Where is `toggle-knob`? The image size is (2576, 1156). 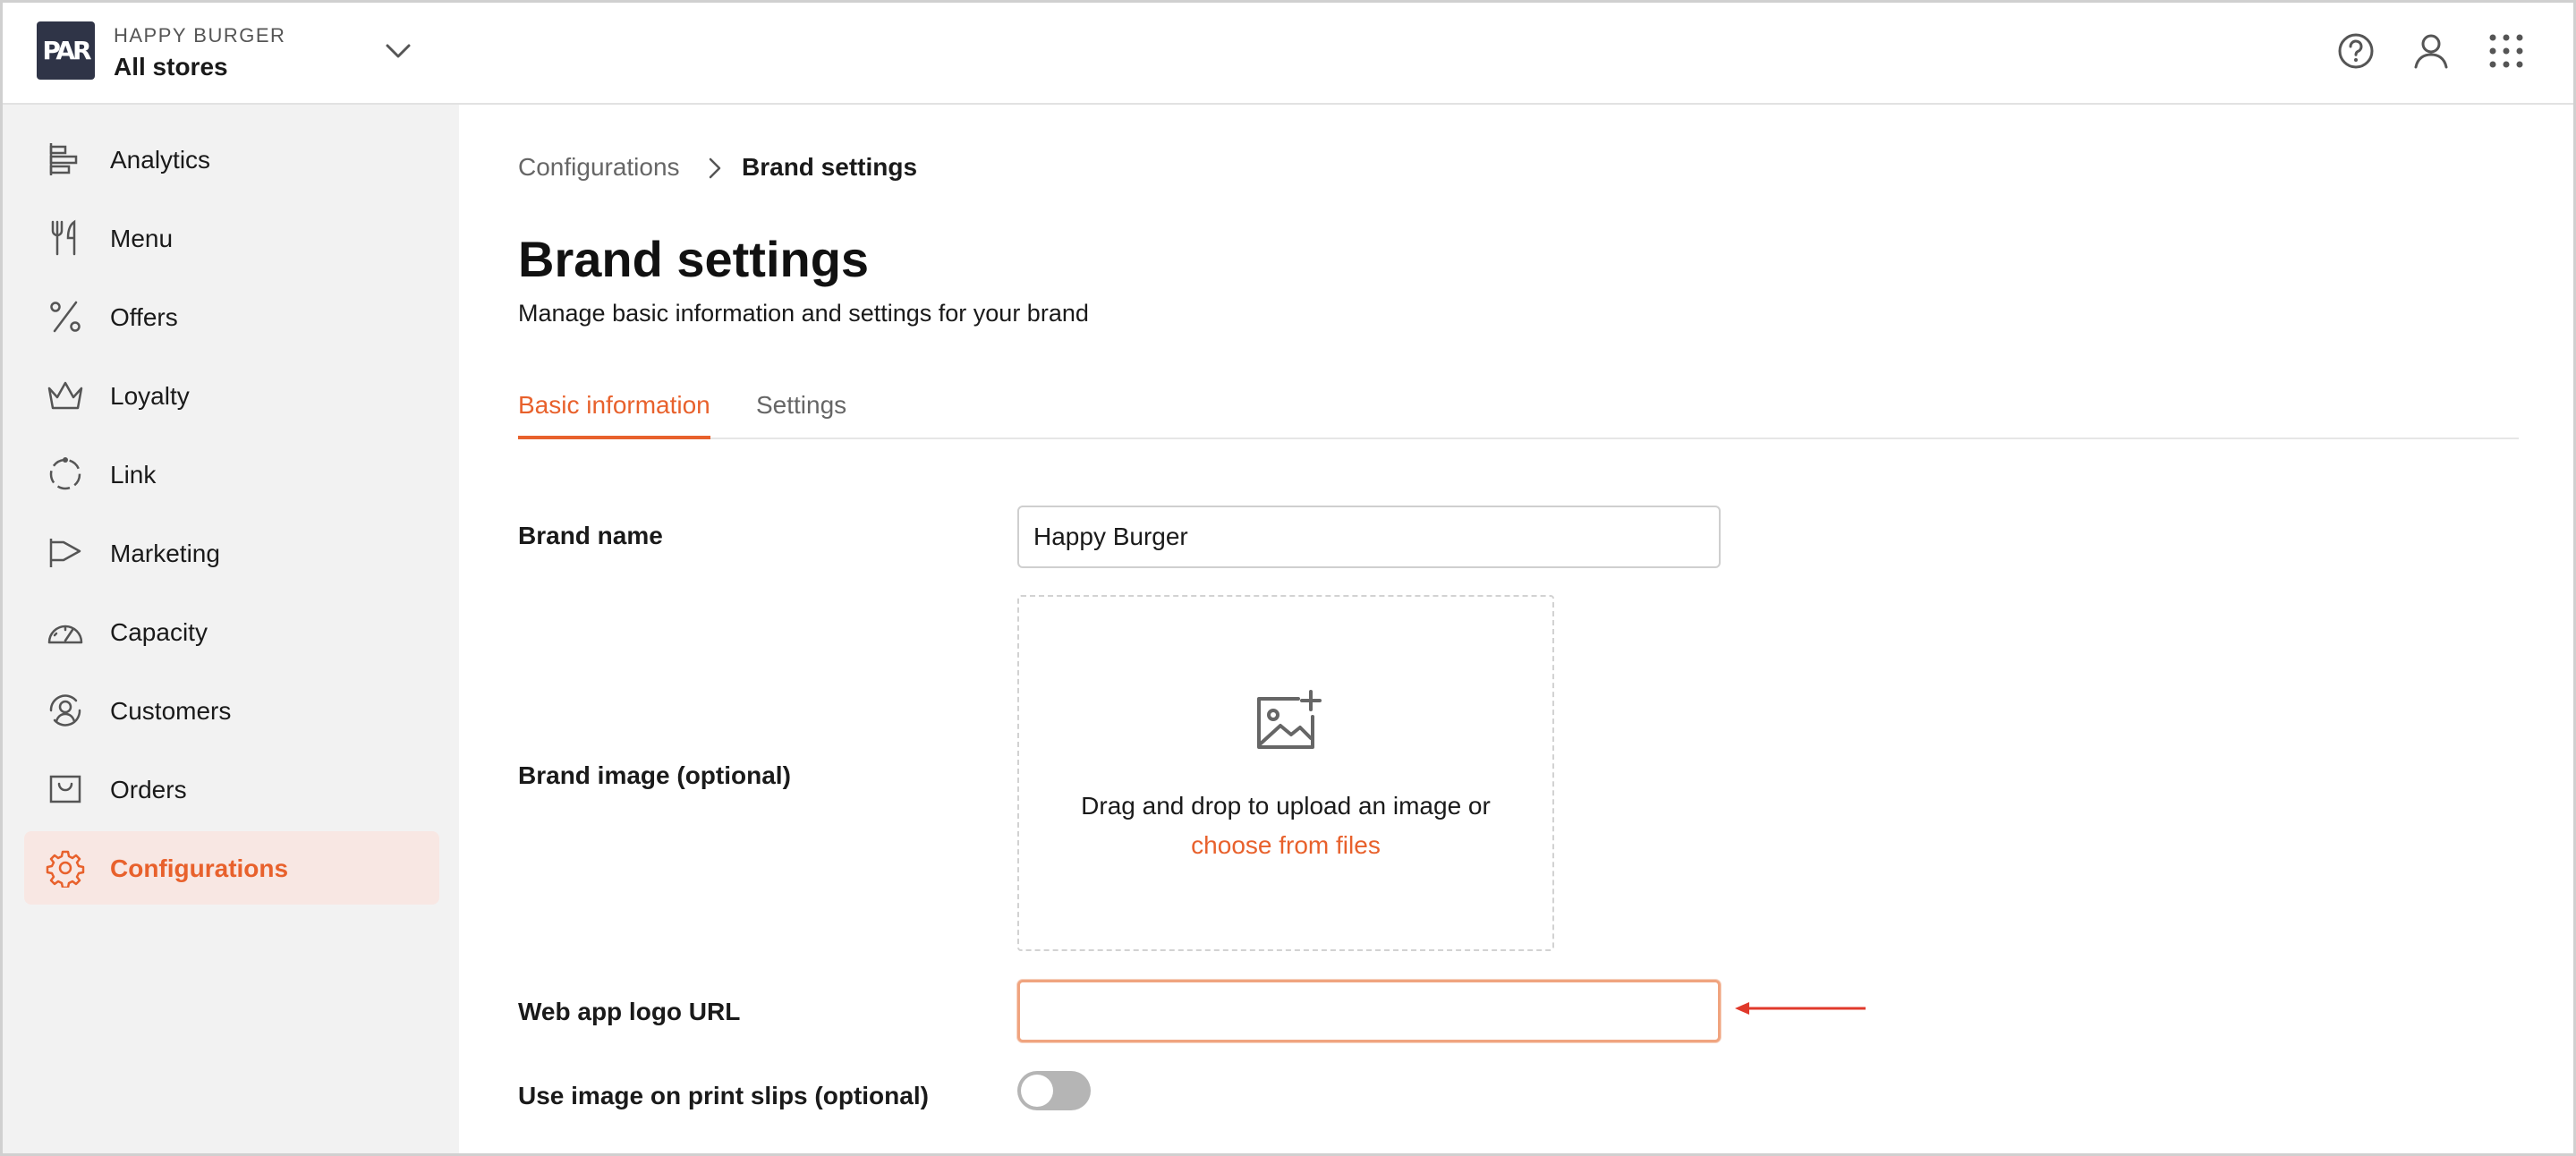 toggle-knob is located at coordinates (1037, 1091).